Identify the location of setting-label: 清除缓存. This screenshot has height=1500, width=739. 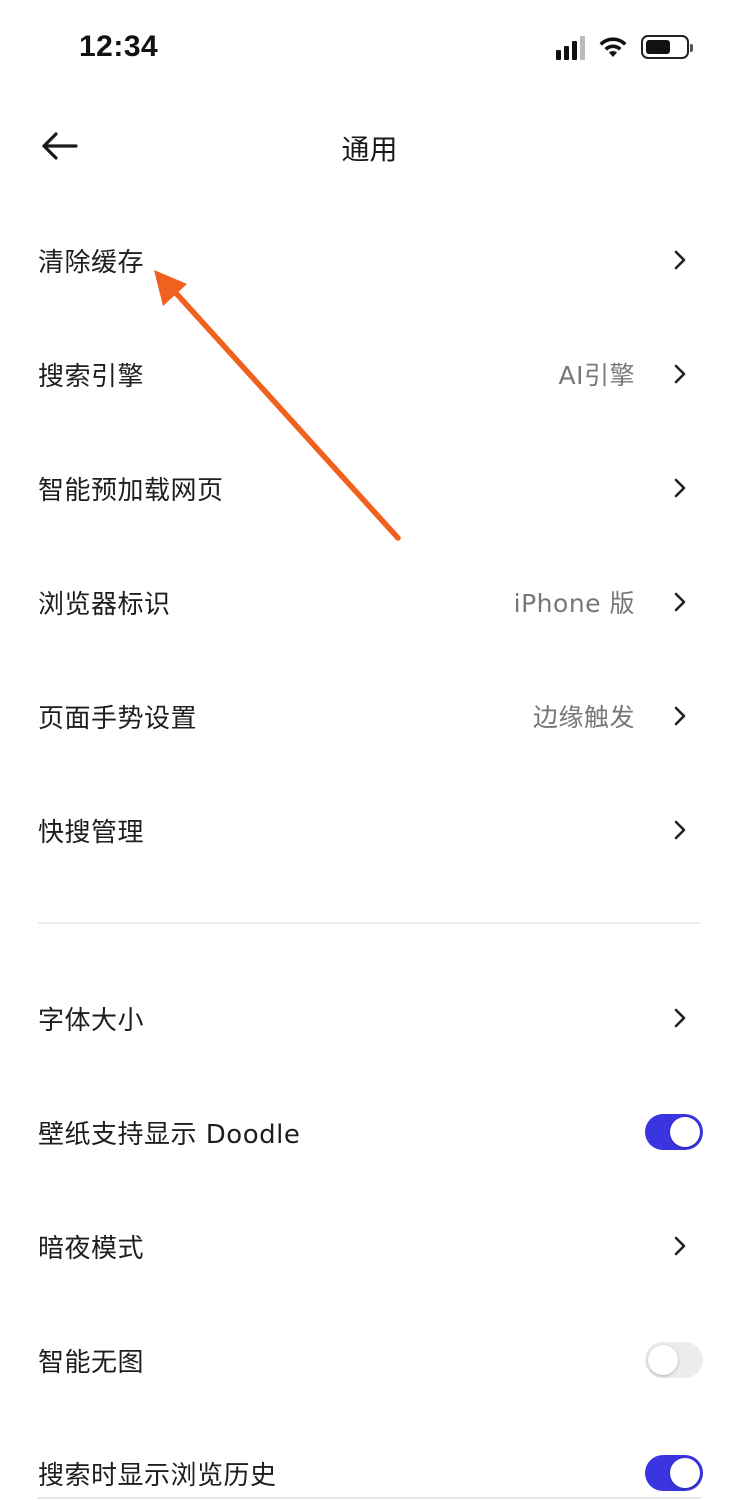
(91, 262).